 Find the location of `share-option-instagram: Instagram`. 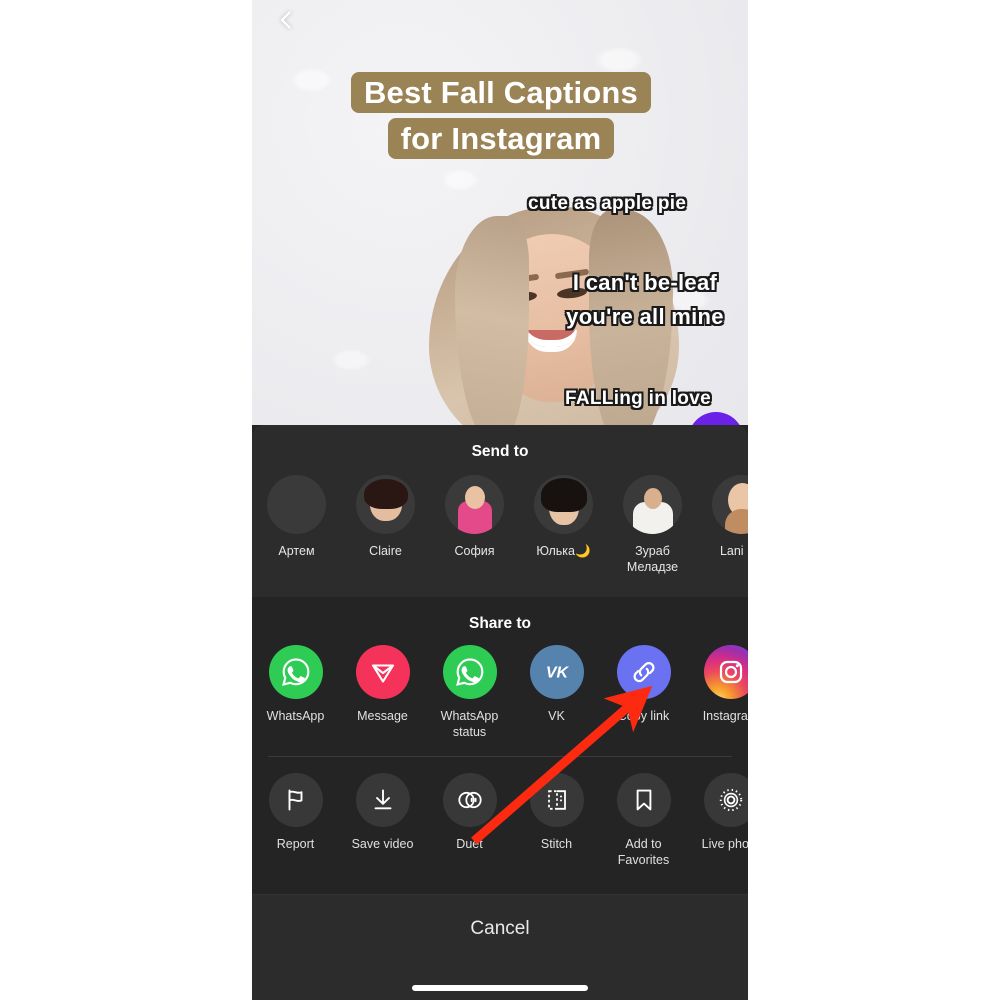

share-option-instagram: Instagram is located at coordinates (717, 692).